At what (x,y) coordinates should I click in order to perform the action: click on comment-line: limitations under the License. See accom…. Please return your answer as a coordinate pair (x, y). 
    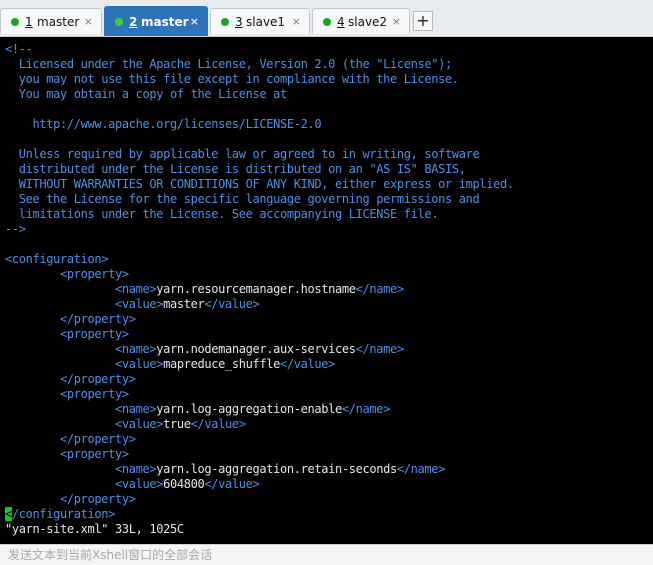
    Looking at the image, I should click on (222, 214).